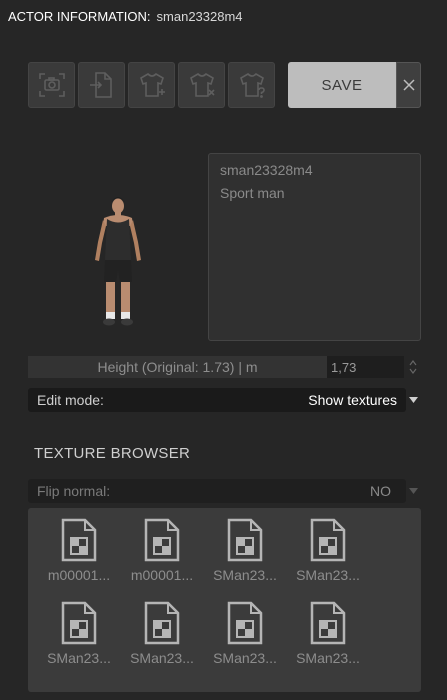 The image size is (447, 700). I want to click on camera-icon, so click(51, 85).